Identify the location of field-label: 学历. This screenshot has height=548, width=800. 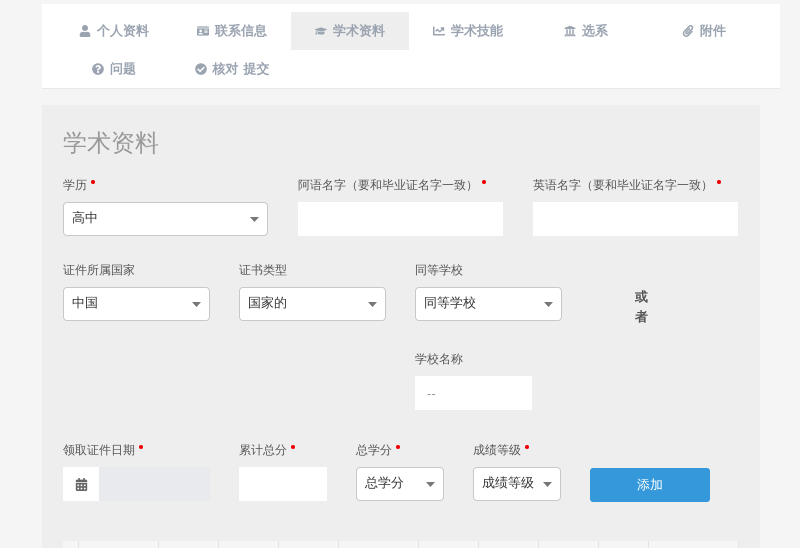
(165, 185).